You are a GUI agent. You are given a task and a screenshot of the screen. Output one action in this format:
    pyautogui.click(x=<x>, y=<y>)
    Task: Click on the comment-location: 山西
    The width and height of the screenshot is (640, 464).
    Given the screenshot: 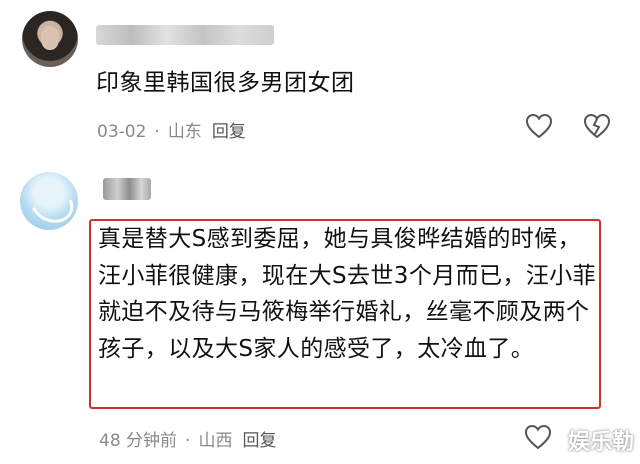 What is the action you would take?
    pyautogui.click(x=215, y=441)
    